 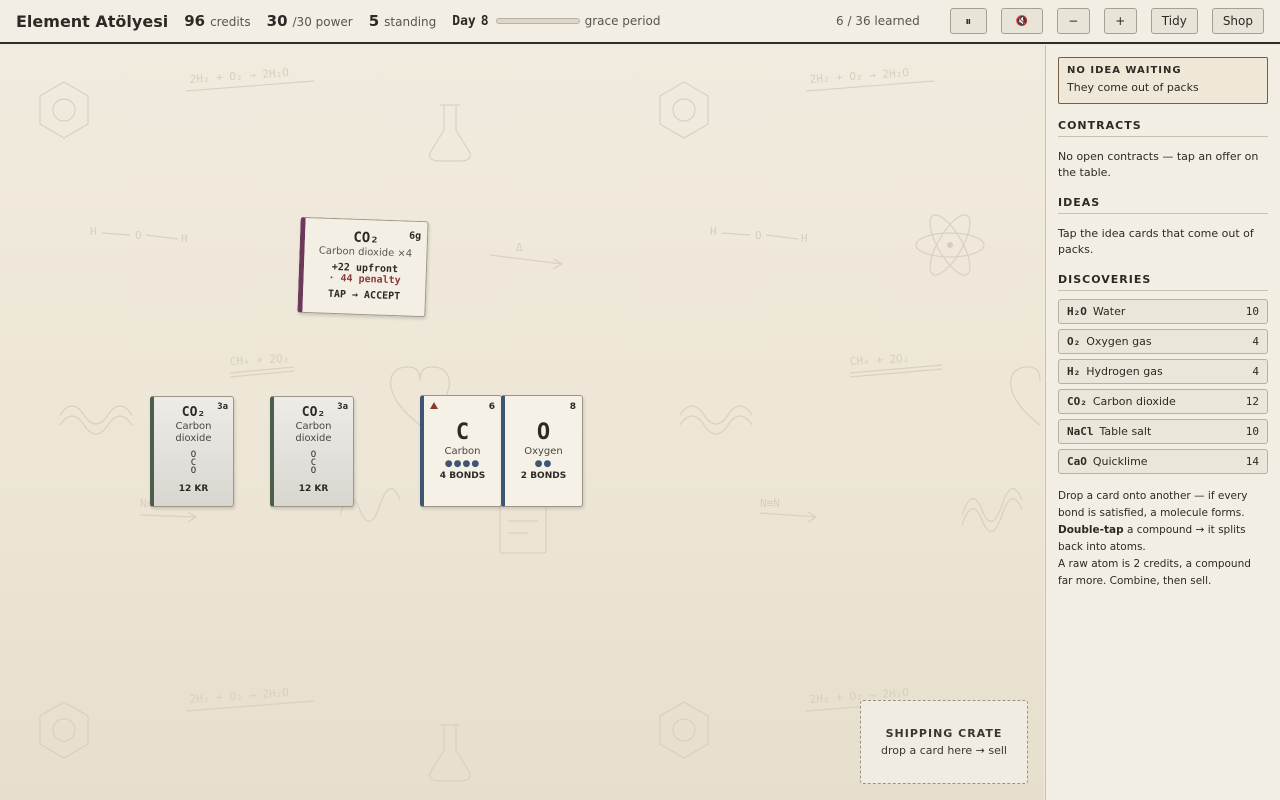 I want to click on app-title: Element Atölyesi, so click(x=92, y=21).